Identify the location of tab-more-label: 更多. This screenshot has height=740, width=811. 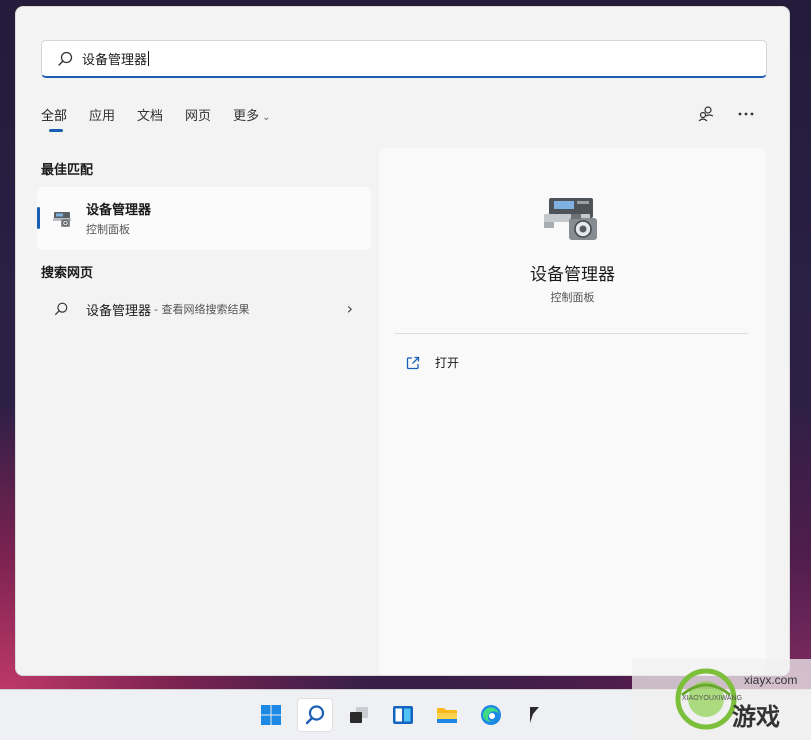
(246, 116).